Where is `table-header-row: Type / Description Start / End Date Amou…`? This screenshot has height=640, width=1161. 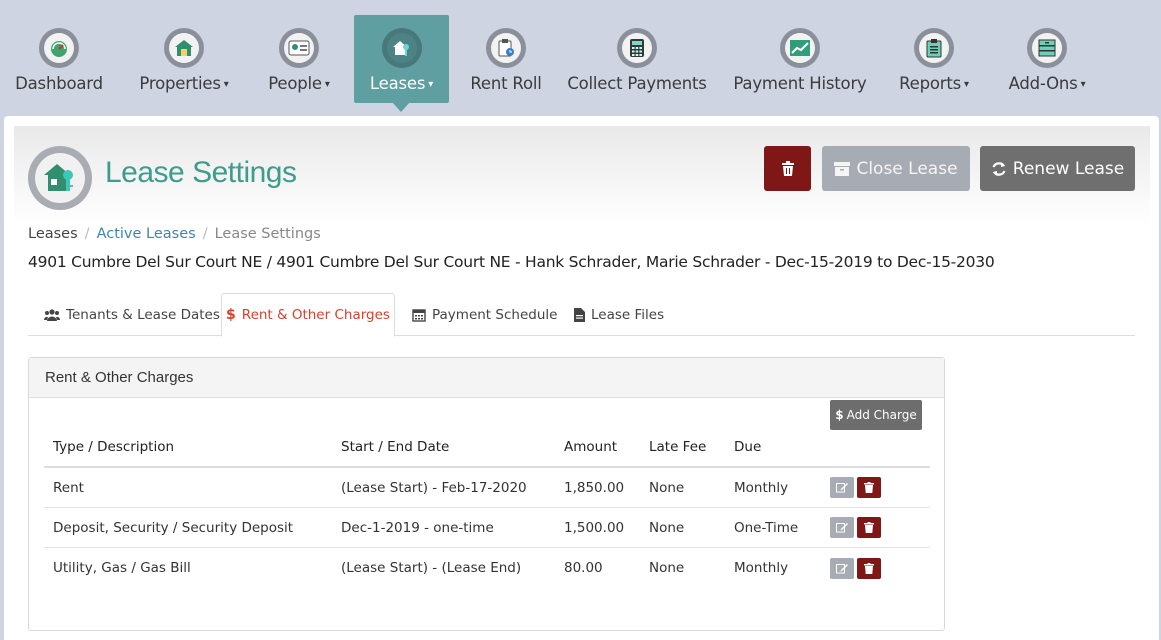 table-header-row: Type / Description Start / End Date Amou… is located at coordinates (487, 434).